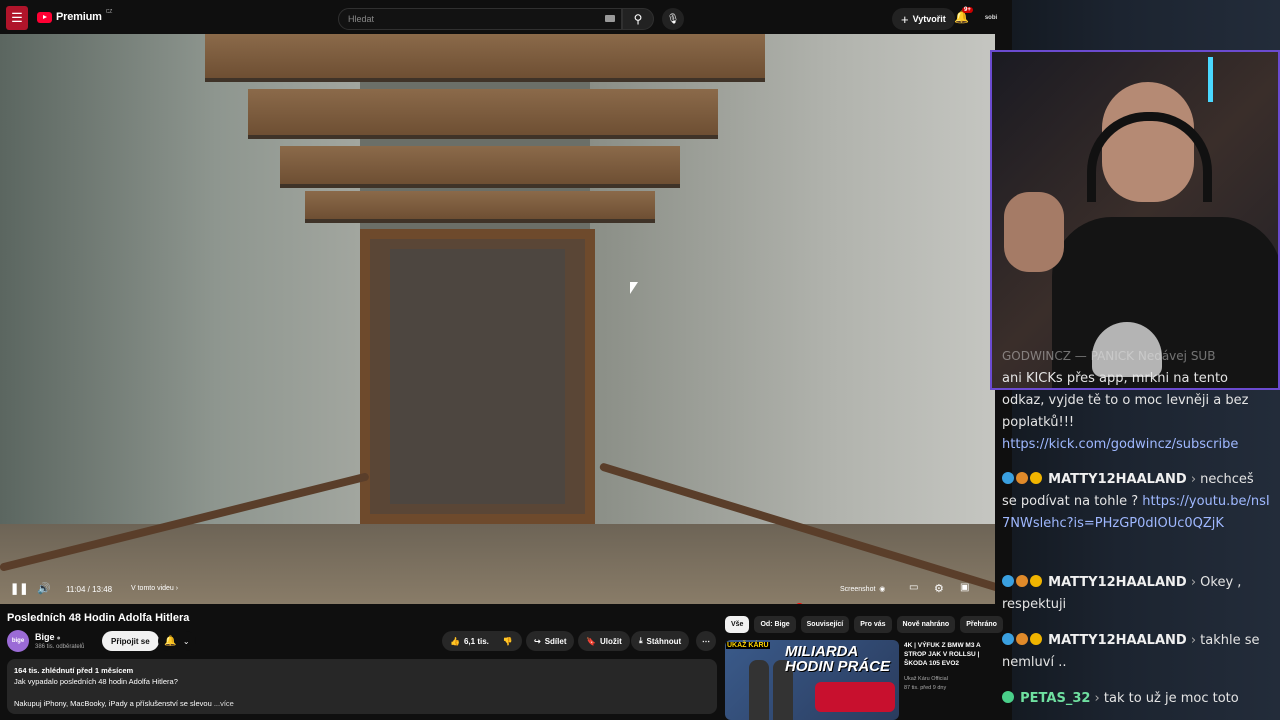 This screenshot has height=720, width=1280. What do you see at coordinates (455, 641) in the screenshot?
I see `thumbs-up-icon: 👍` at bounding box center [455, 641].